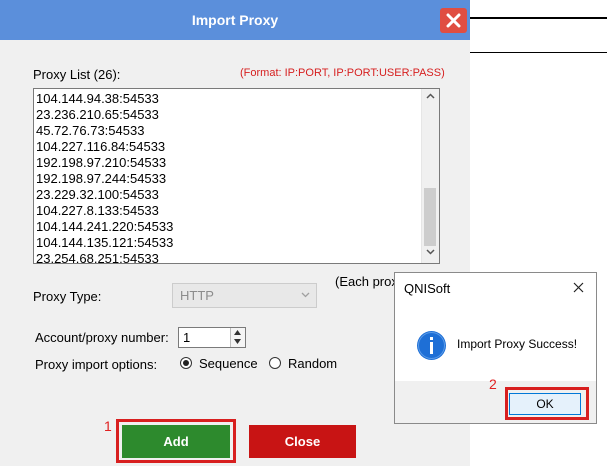 The width and height of the screenshot is (607, 466). Describe the element at coordinates (430, 252) in the screenshot. I see `scroll-down-icon` at that location.